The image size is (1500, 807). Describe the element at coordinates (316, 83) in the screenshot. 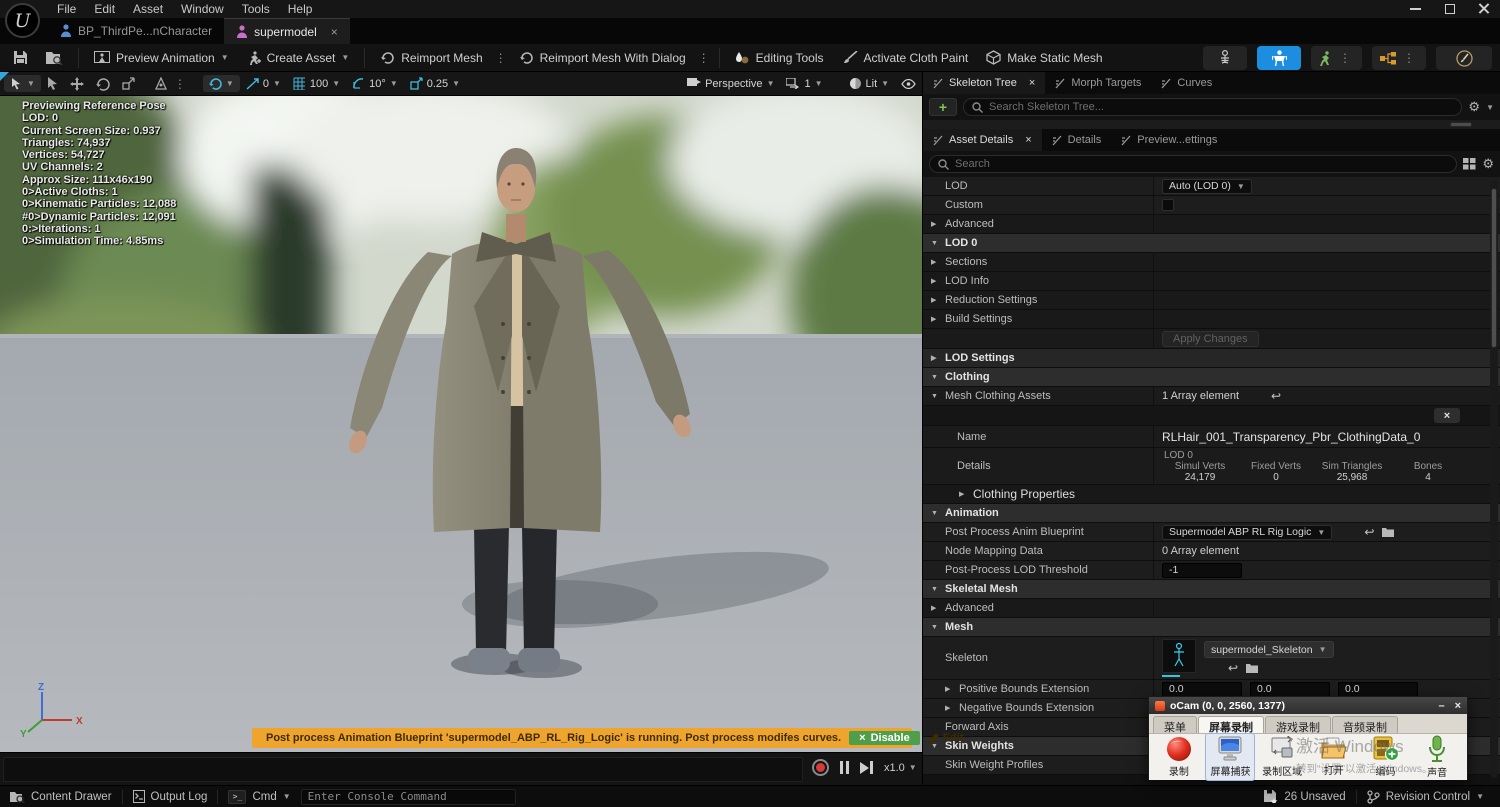

I see `grid-snap-button: 100 ▼` at that location.